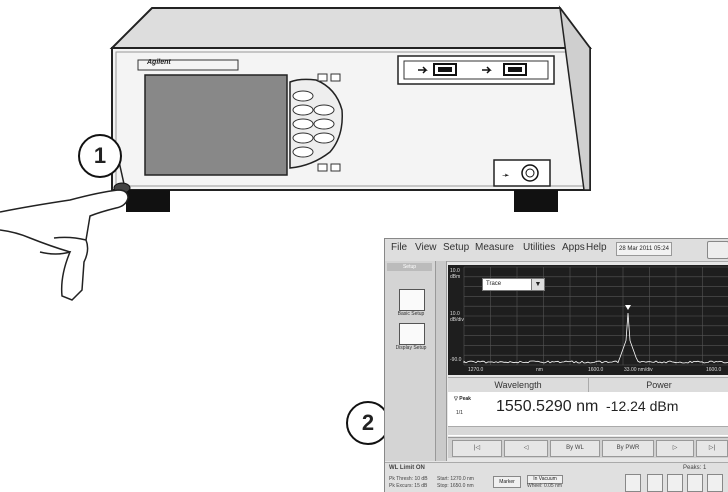 The height and width of the screenshot is (492, 728). I want to click on skip-first-icon: |◁, so click(477, 448).